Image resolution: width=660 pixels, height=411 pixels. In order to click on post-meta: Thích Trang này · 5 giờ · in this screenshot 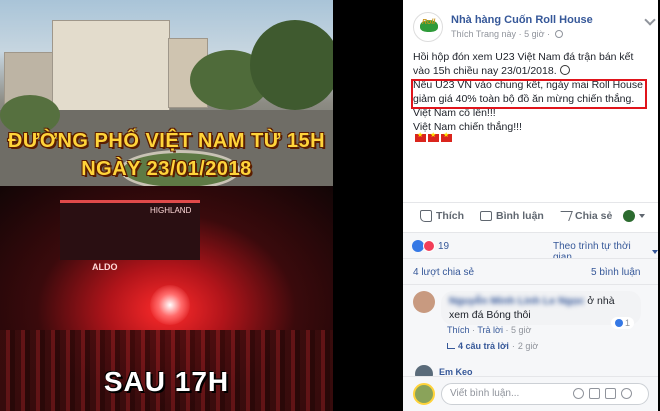, I will do `click(507, 34)`.